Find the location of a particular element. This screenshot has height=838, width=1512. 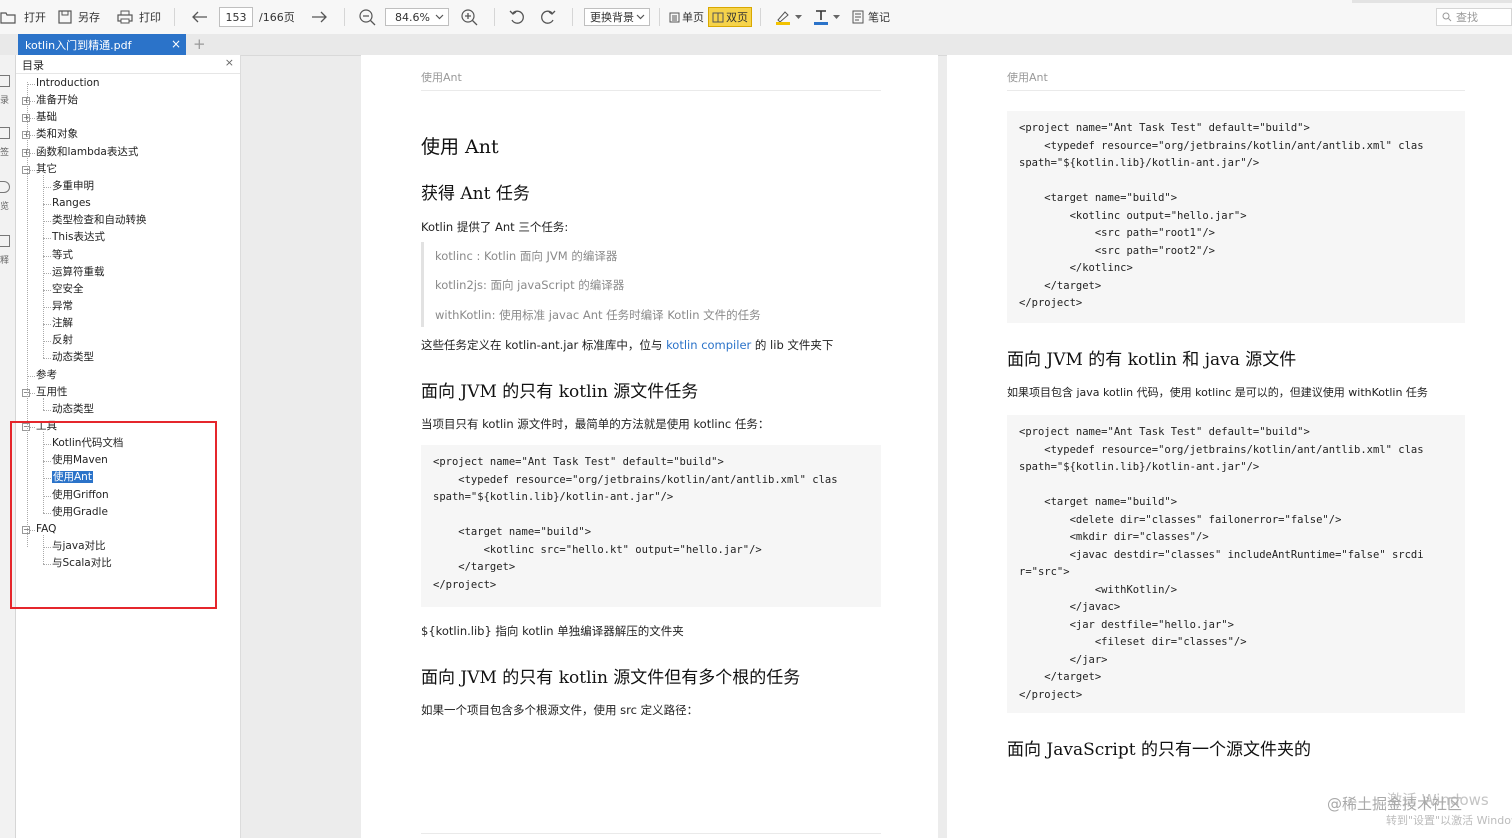

toc-item: 函数和lambda表达式 is located at coordinates (87, 152).